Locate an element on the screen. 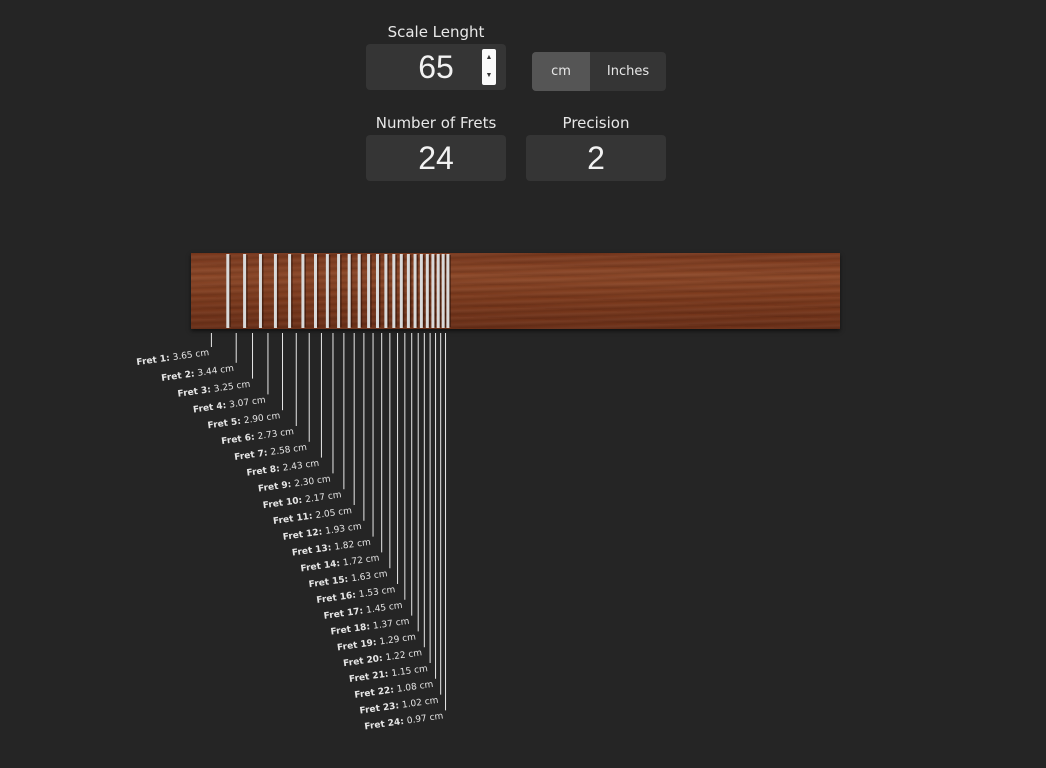  fret-distance: 2.05 cm is located at coordinates (334, 513).